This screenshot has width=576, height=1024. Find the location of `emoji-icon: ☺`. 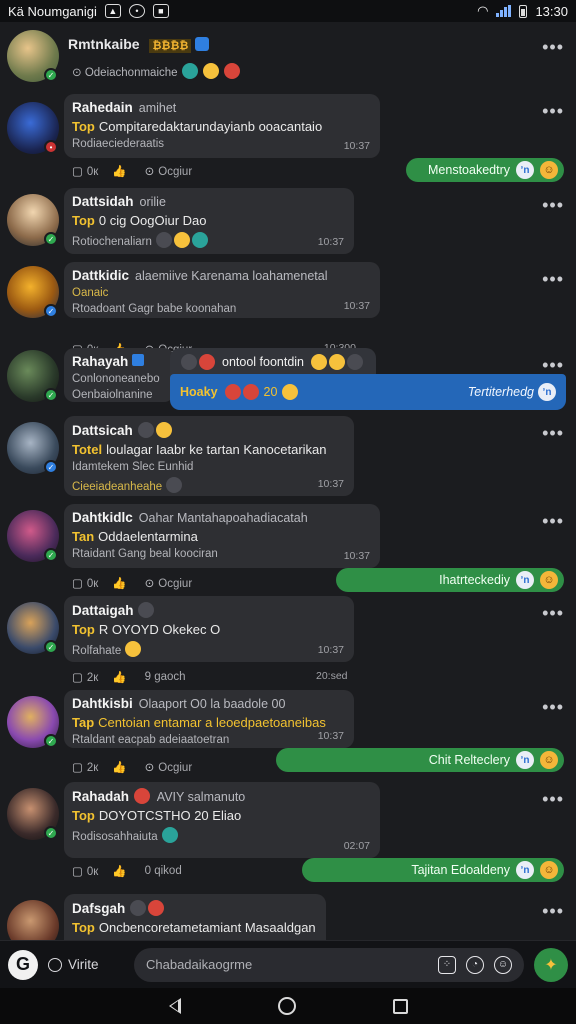

emoji-icon: ☺ is located at coordinates (503, 964).